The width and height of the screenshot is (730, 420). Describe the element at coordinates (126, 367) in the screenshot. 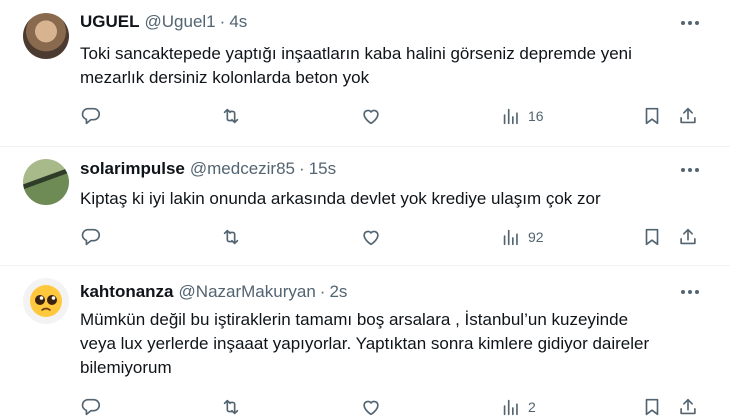

I see `tweet-text-line: bilemiyorum` at that location.